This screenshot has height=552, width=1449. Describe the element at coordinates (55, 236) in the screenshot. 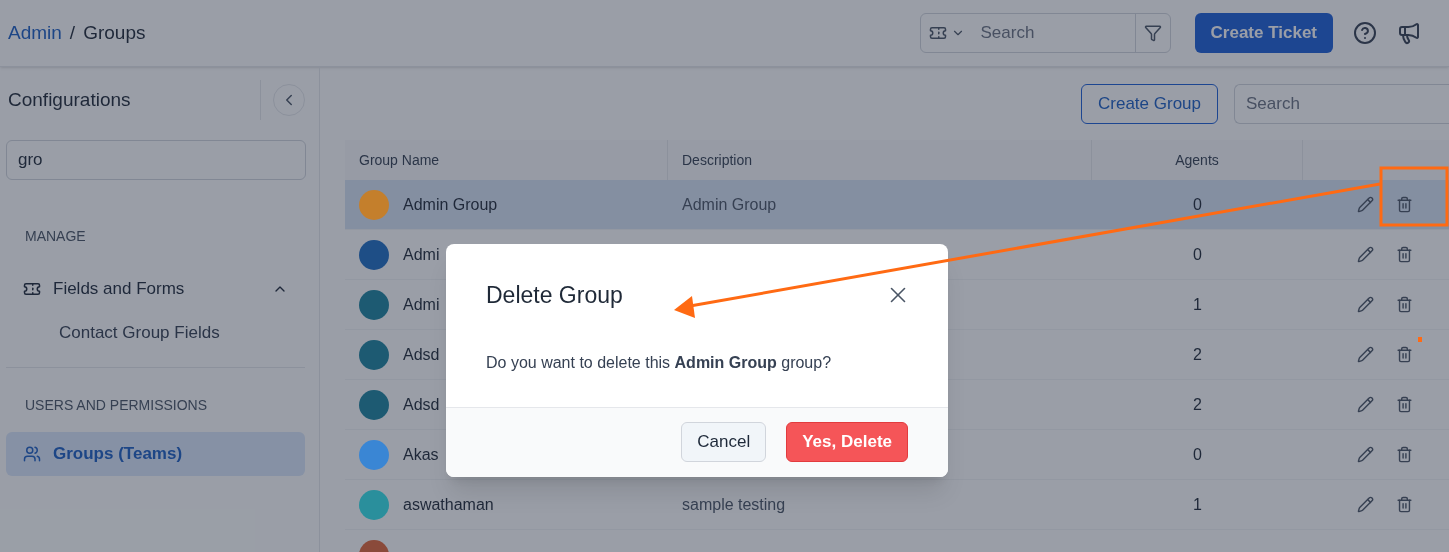

I see `section-heading: MANAGE` at that location.